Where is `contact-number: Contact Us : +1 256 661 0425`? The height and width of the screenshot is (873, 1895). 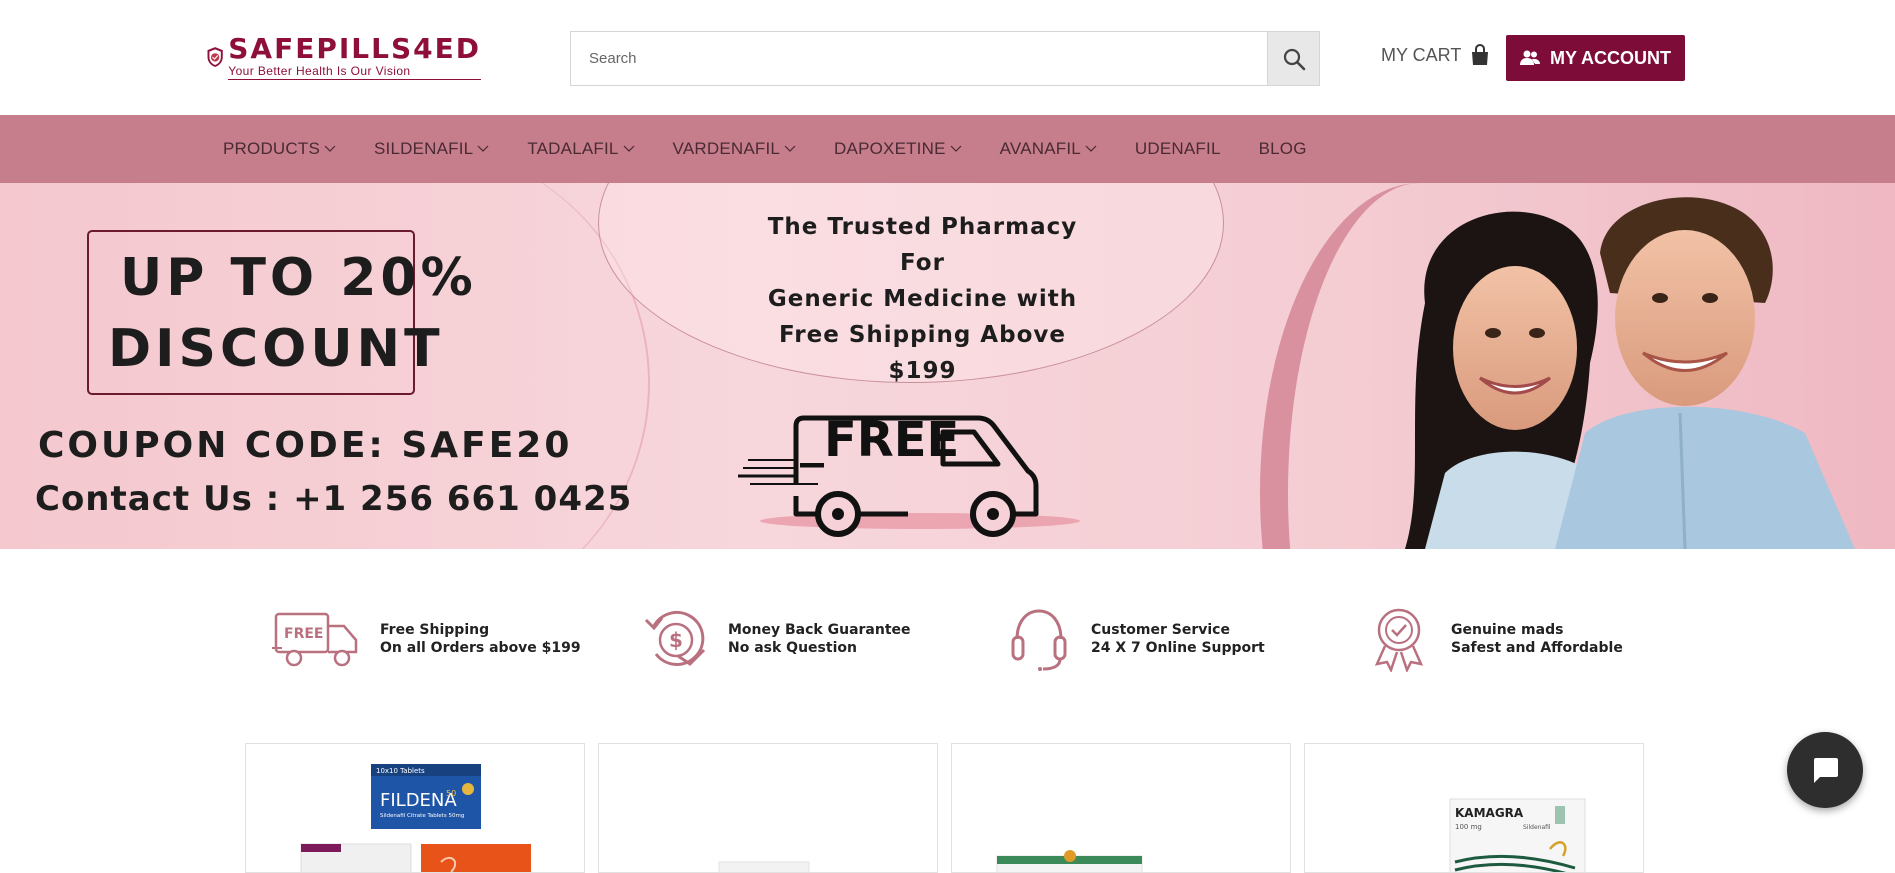
contact-number: Contact Us : +1 256 661 0425 is located at coordinates (334, 499).